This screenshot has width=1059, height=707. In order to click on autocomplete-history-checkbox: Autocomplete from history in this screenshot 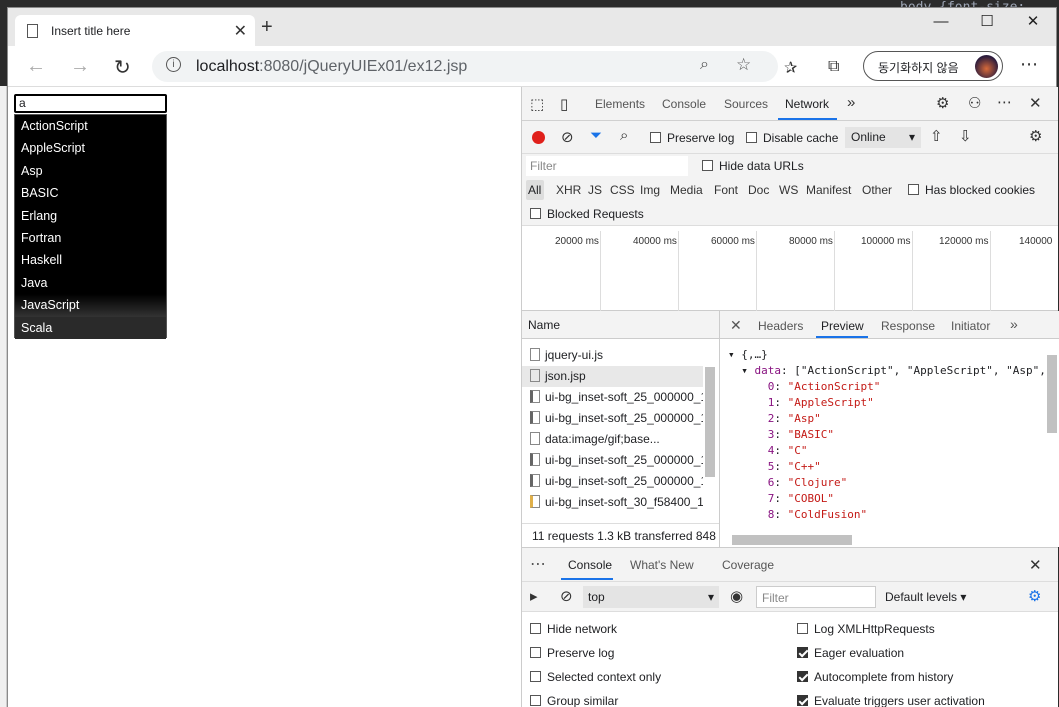, I will do `click(875, 677)`.